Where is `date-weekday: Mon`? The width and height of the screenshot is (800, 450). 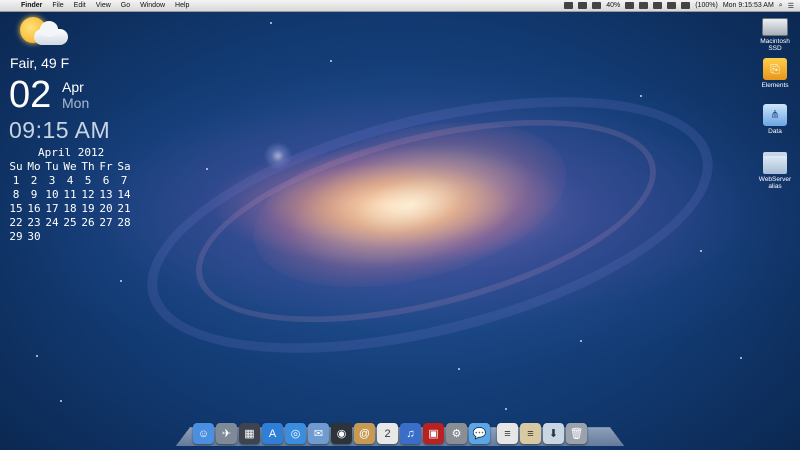
date-weekday: Mon is located at coordinates (76, 103).